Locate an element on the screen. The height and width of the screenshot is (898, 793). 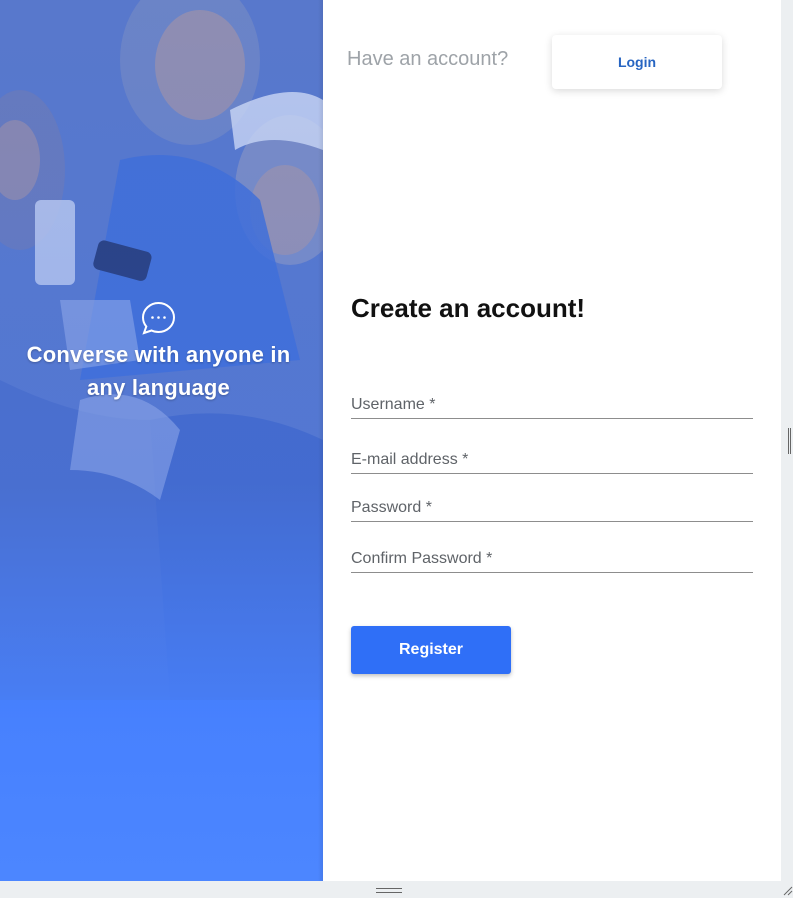
username-input is located at coordinates (552, 403).